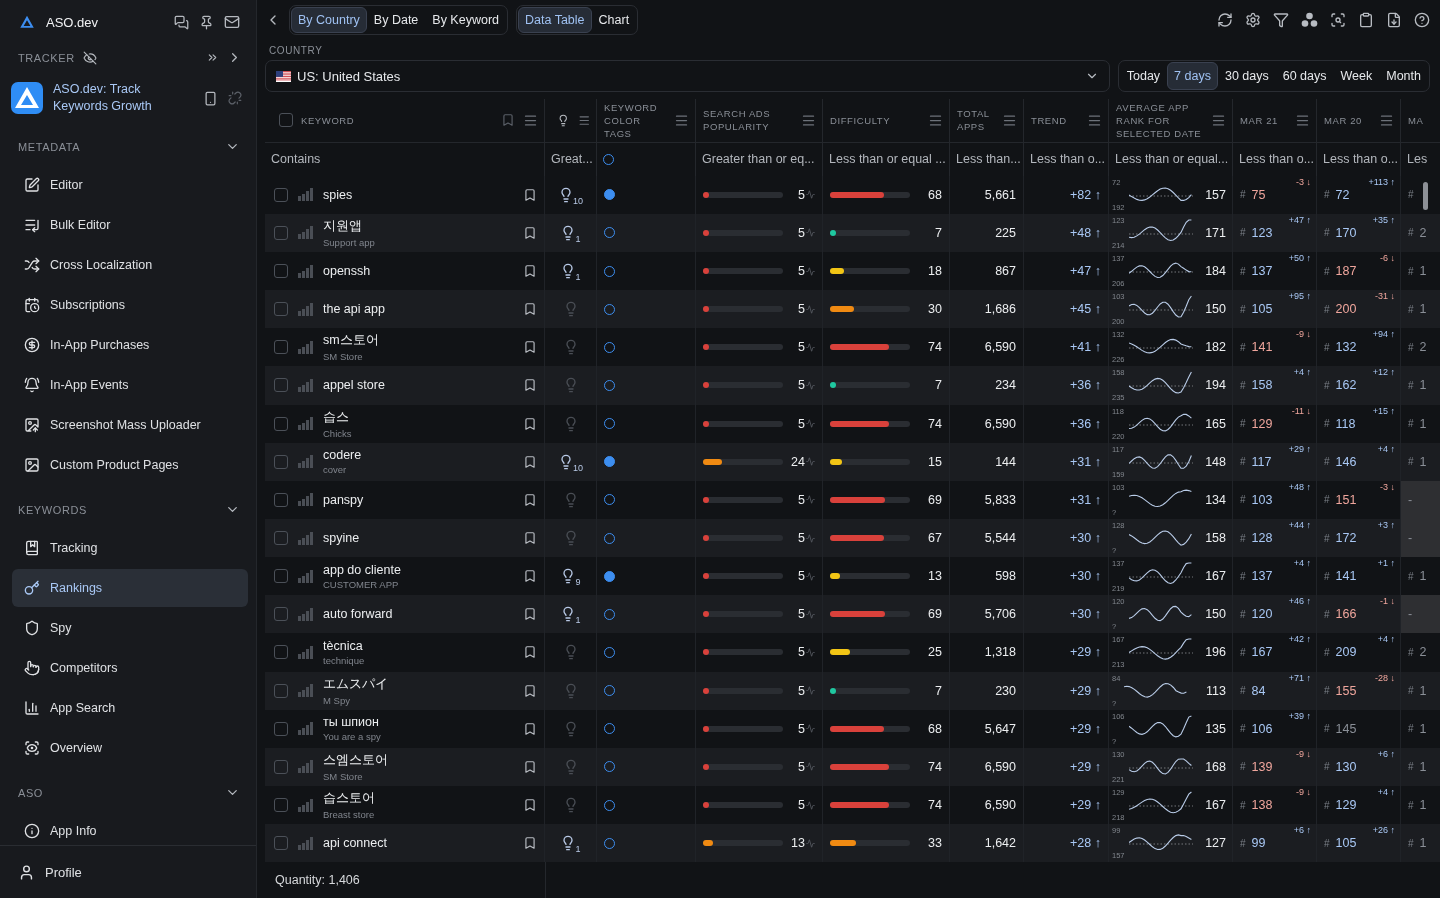 The height and width of the screenshot is (898, 1440). Describe the element at coordinates (329, 20) in the screenshot. I see `view-tab: By Country` at that location.